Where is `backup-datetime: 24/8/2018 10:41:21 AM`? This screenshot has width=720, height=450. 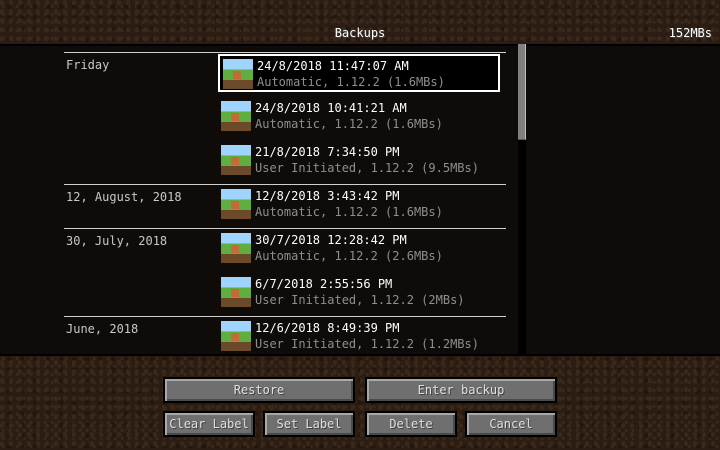 backup-datetime: 24/8/2018 10:41:21 AM is located at coordinates (331, 108).